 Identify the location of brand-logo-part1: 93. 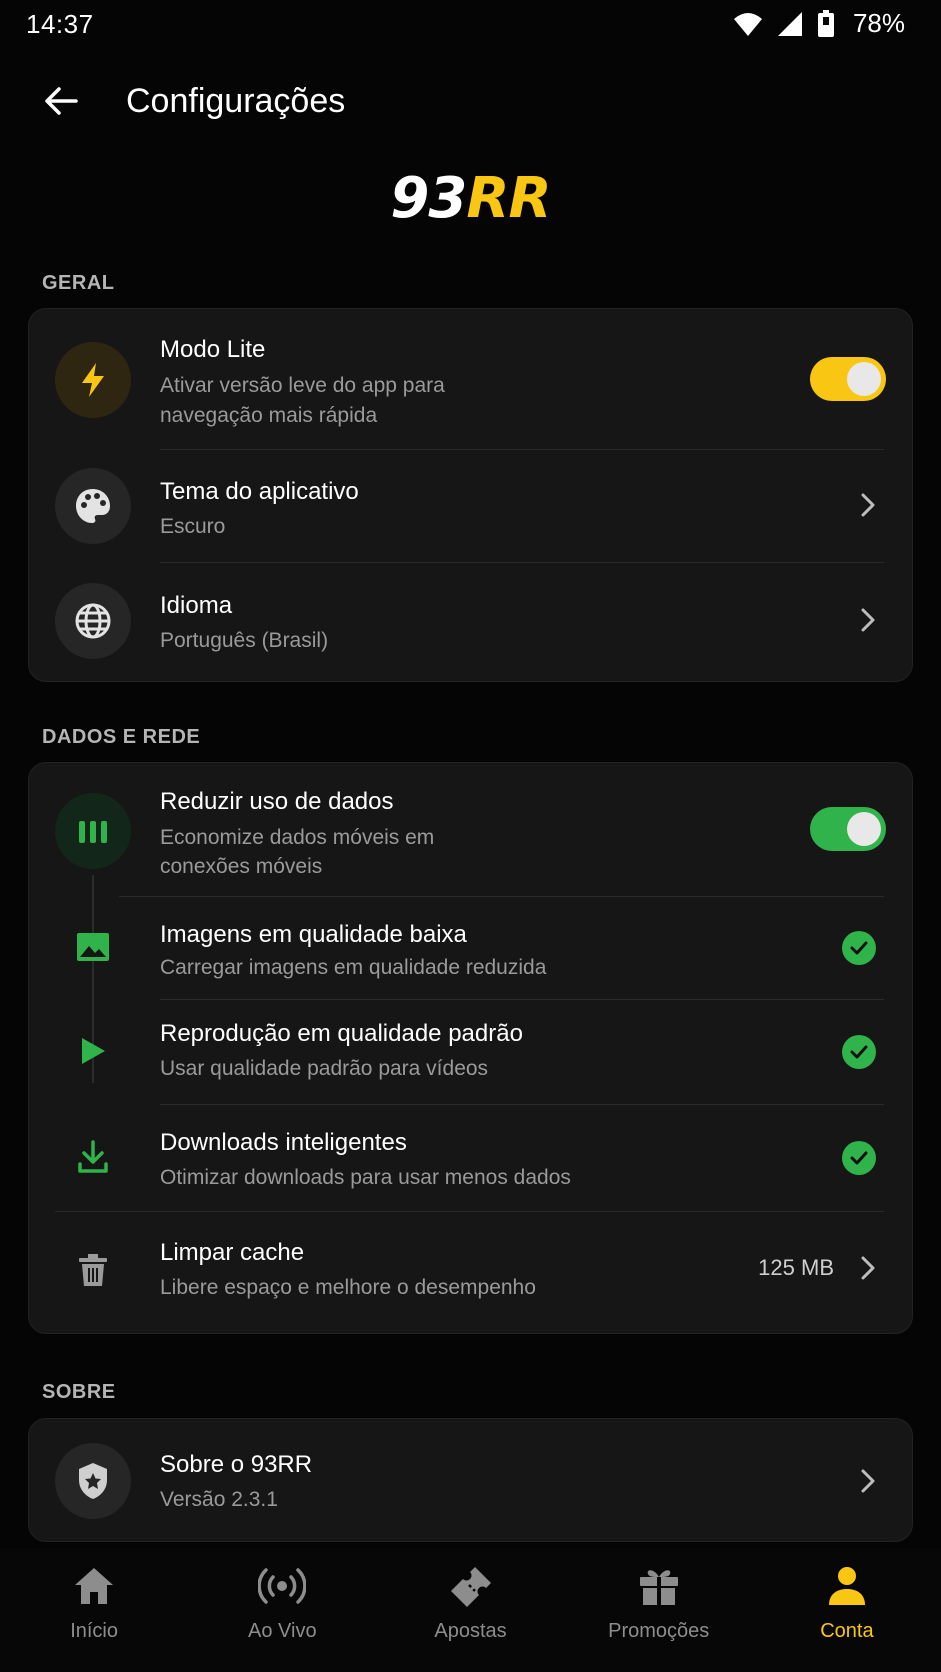
(428, 198).